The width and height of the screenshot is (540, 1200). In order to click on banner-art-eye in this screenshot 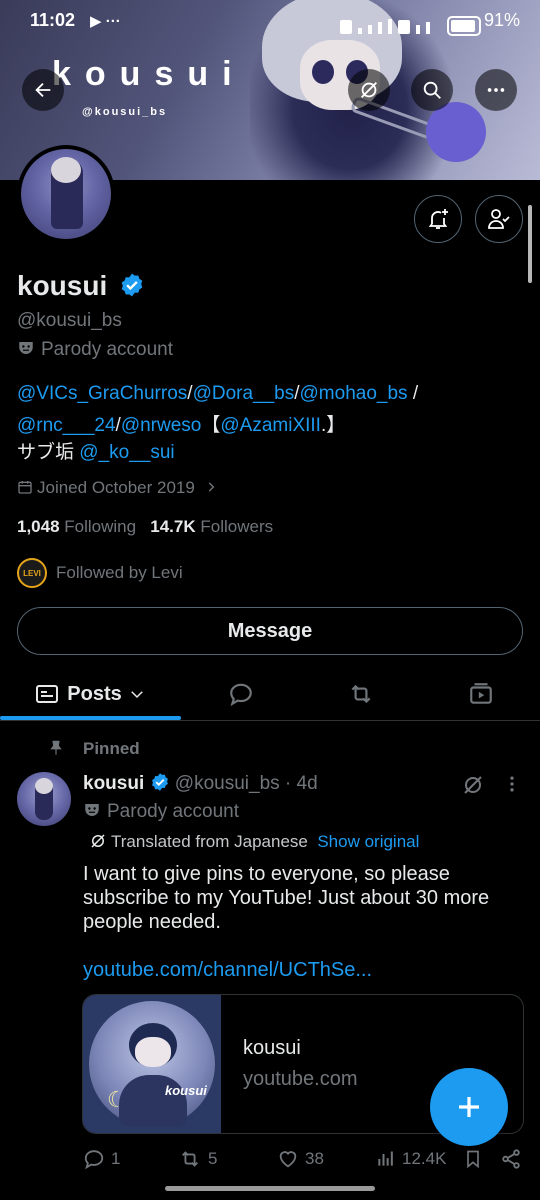, I will do `click(323, 72)`.